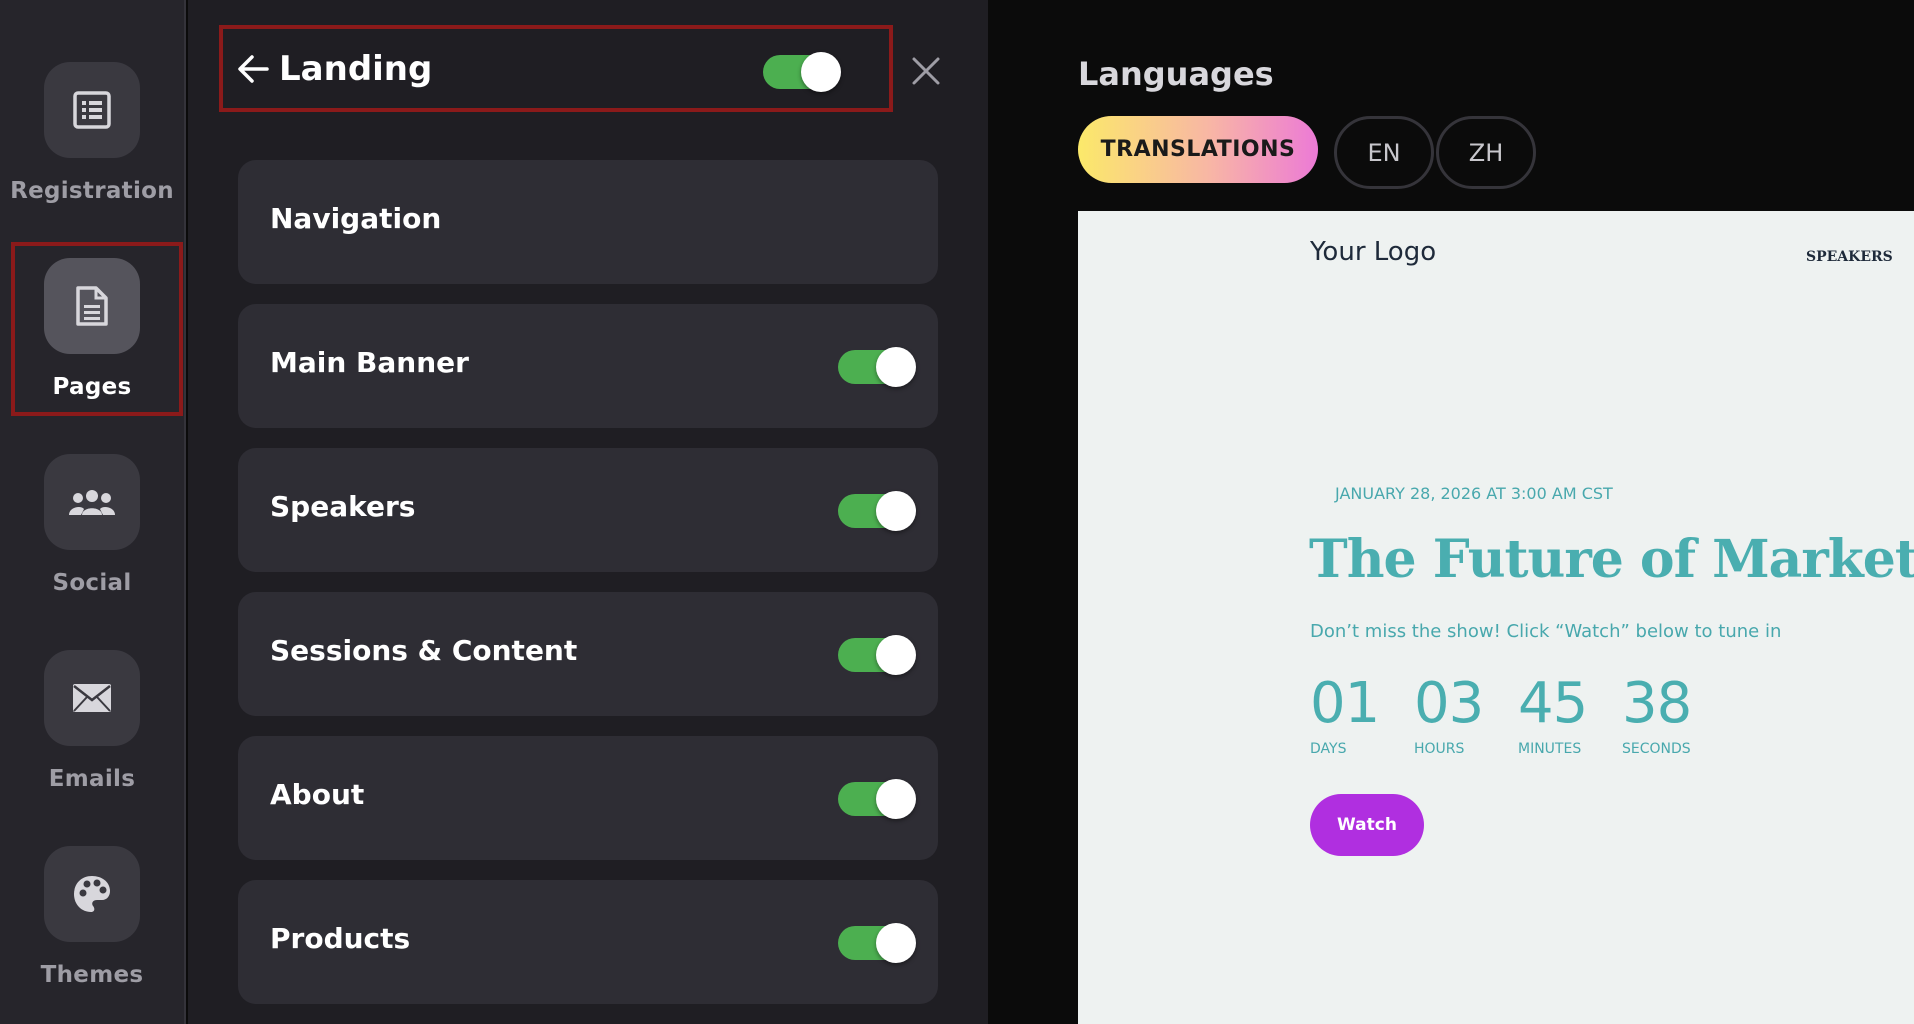 This screenshot has width=1914, height=1024. Describe the element at coordinates (588, 222) in the screenshot. I see `section-navigation: Navigation` at that location.